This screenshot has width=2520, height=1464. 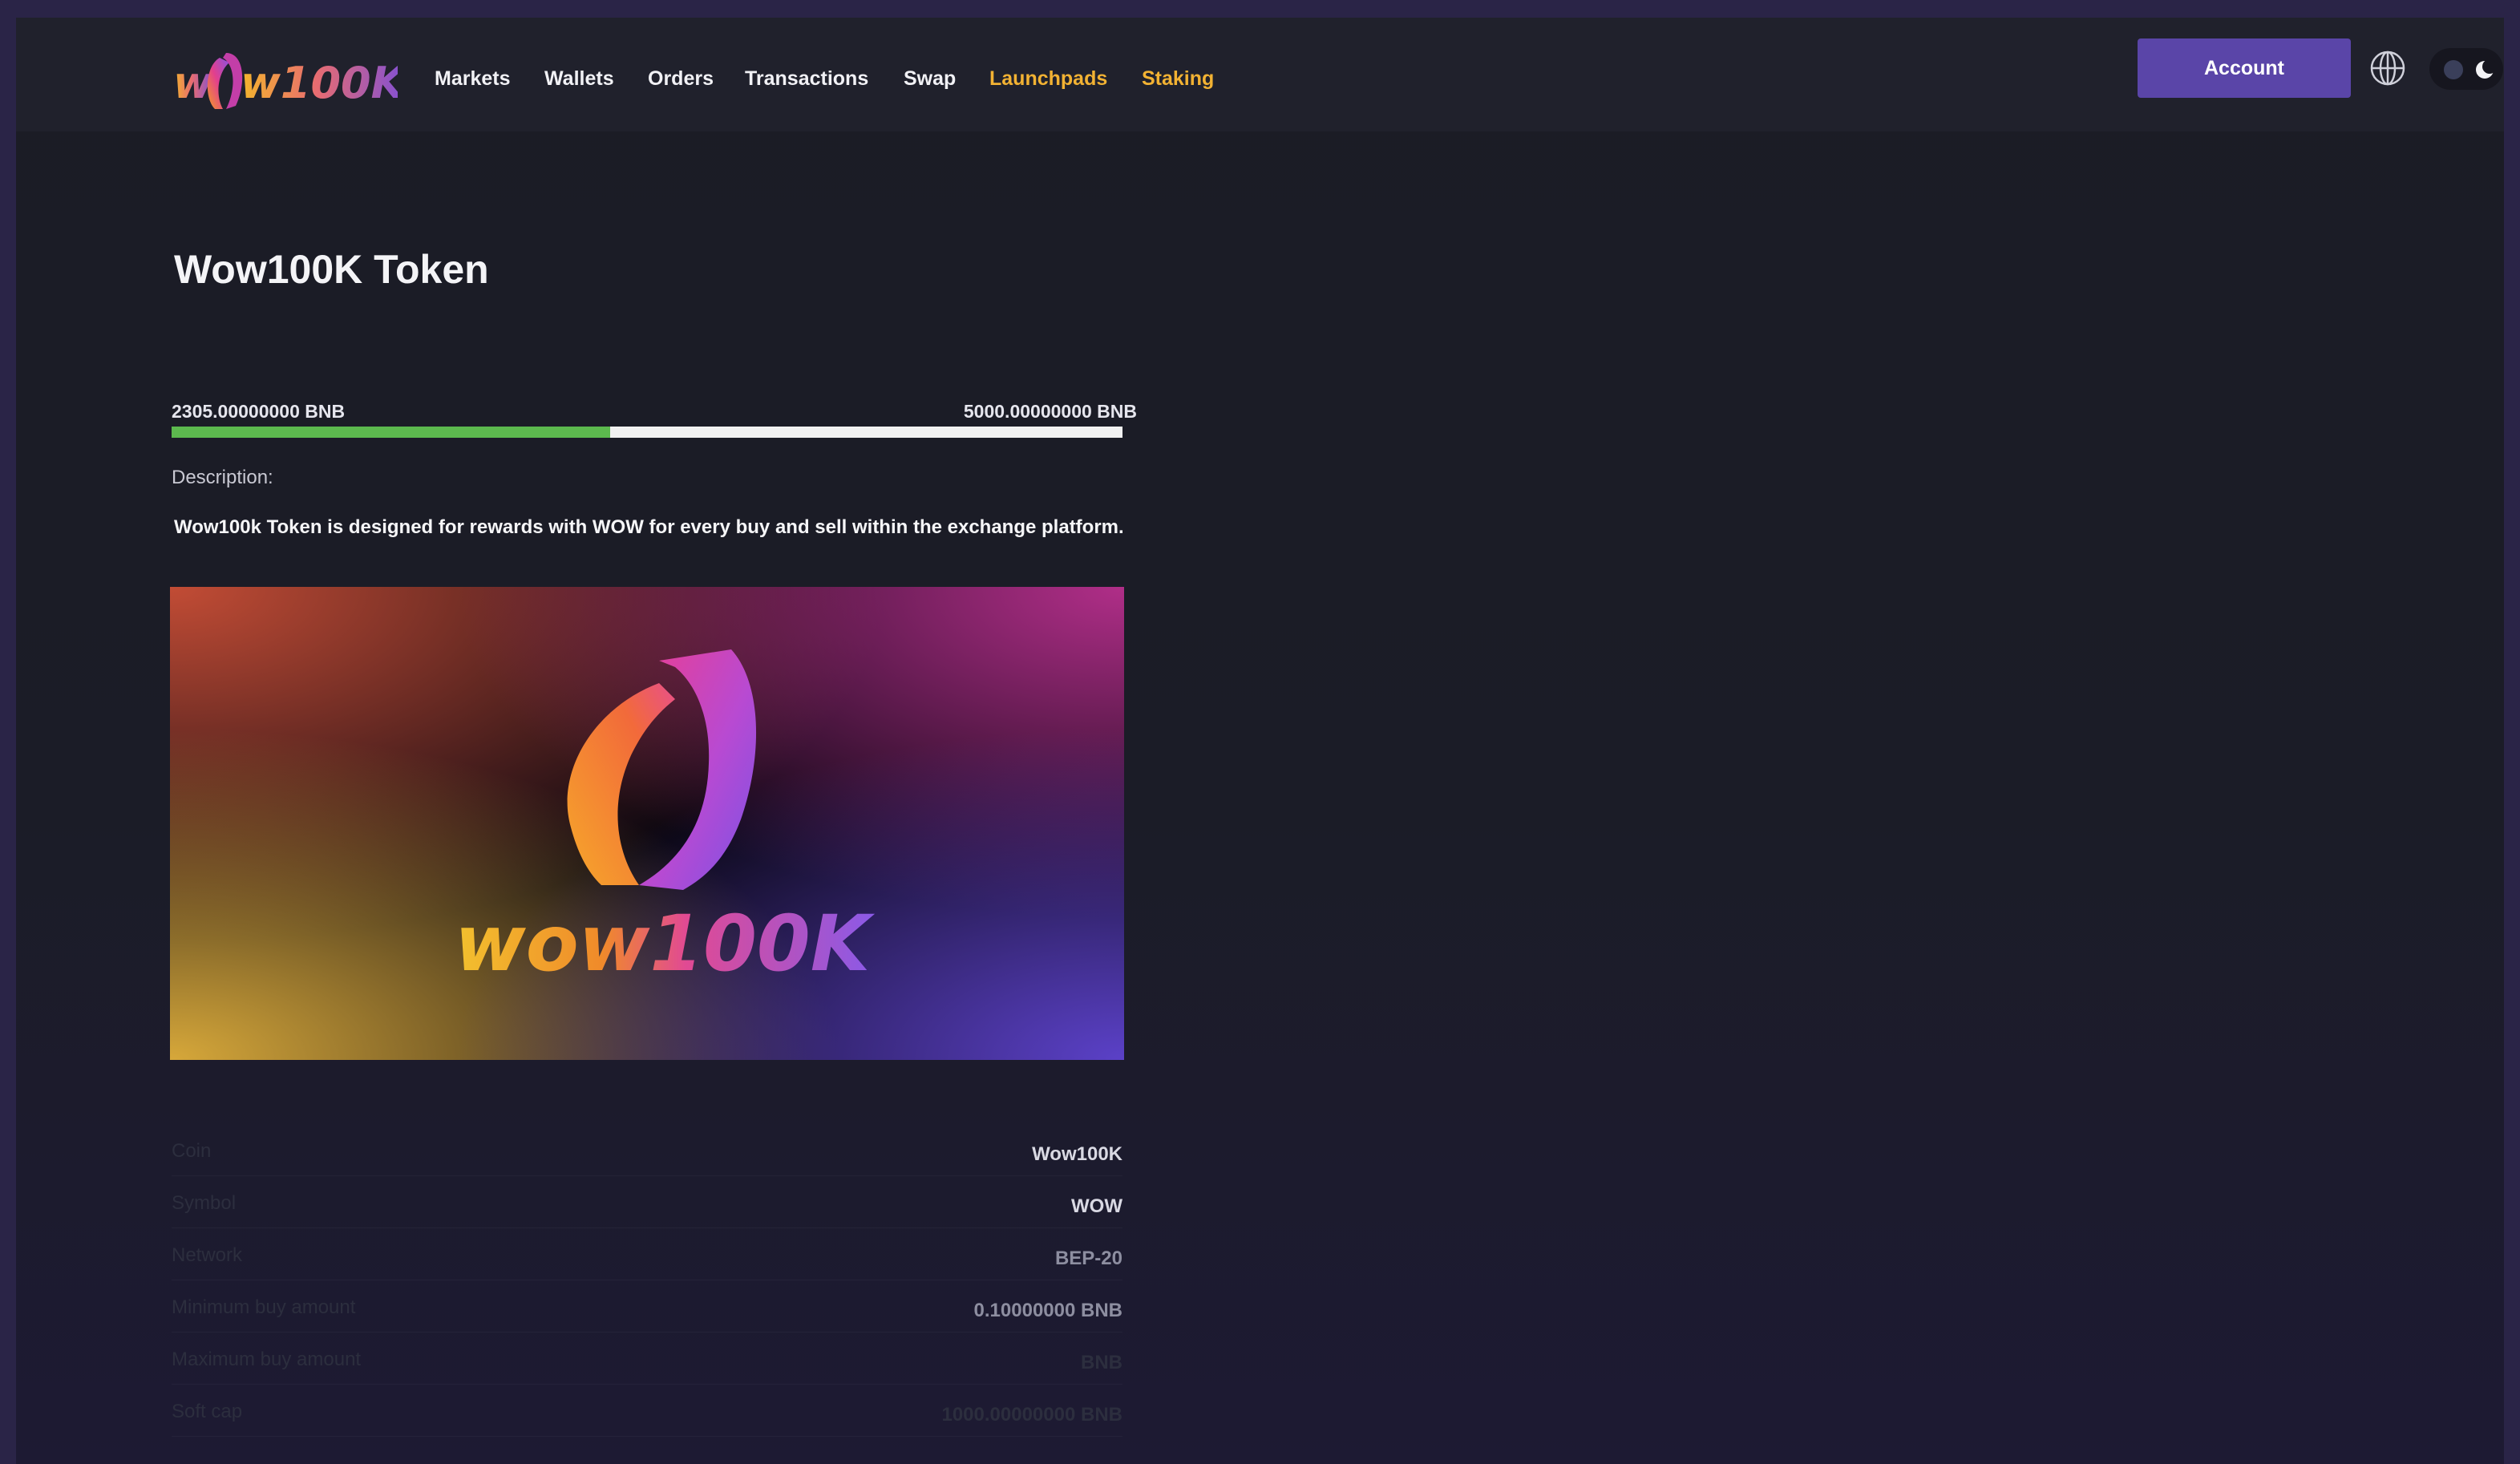 What do you see at coordinates (1096, 1206) in the screenshot?
I see `detail-value: WOW` at bounding box center [1096, 1206].